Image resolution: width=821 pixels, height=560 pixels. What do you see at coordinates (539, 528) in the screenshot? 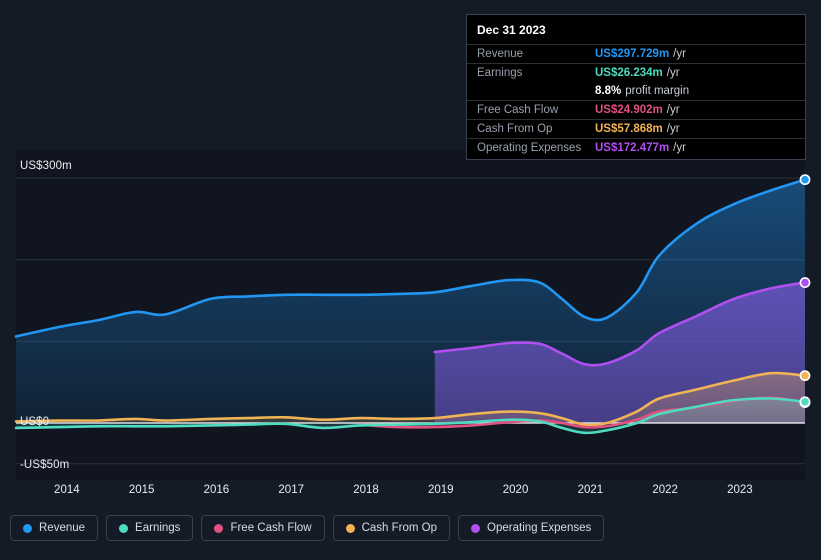
I see `legend-item-label: Operating Expenses` at bounding box center [539, 528].